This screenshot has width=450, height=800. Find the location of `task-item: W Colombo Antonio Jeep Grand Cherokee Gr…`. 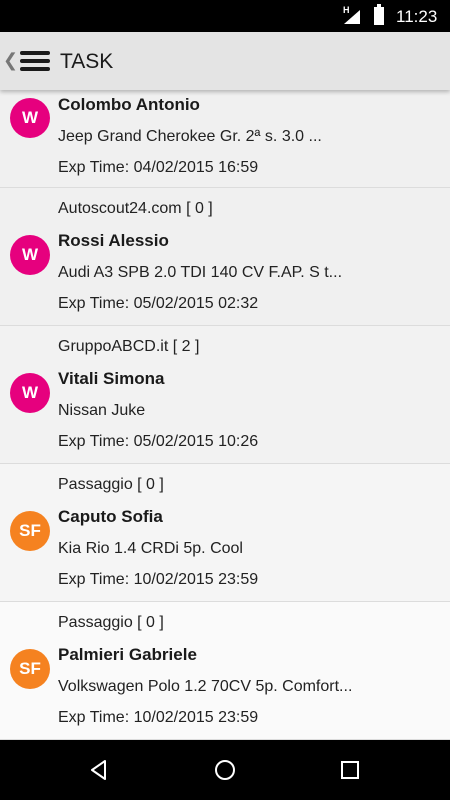

task-item: W Colombo Antonio Jeep Grand Cherokee Gr… is located at coordinates (225, 139).